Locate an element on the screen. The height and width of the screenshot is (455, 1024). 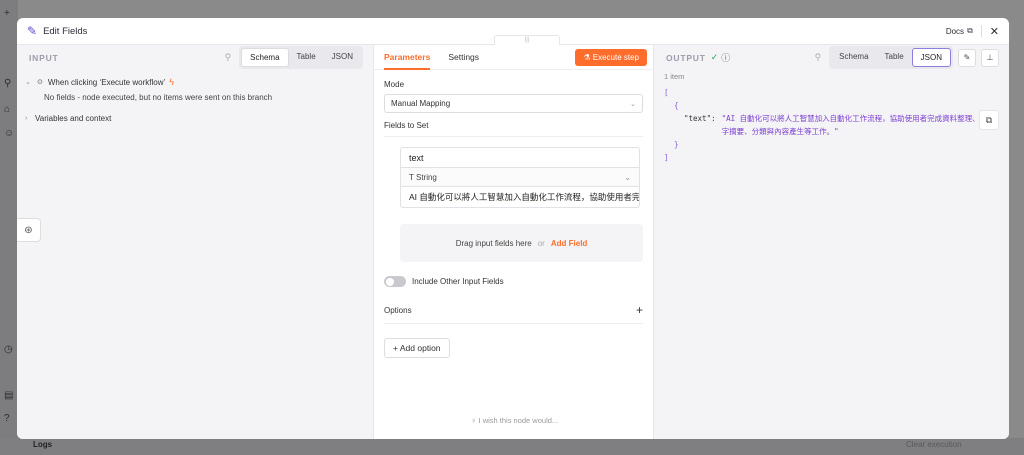
history-icon: ◷ is located at coordinates (8, 349).